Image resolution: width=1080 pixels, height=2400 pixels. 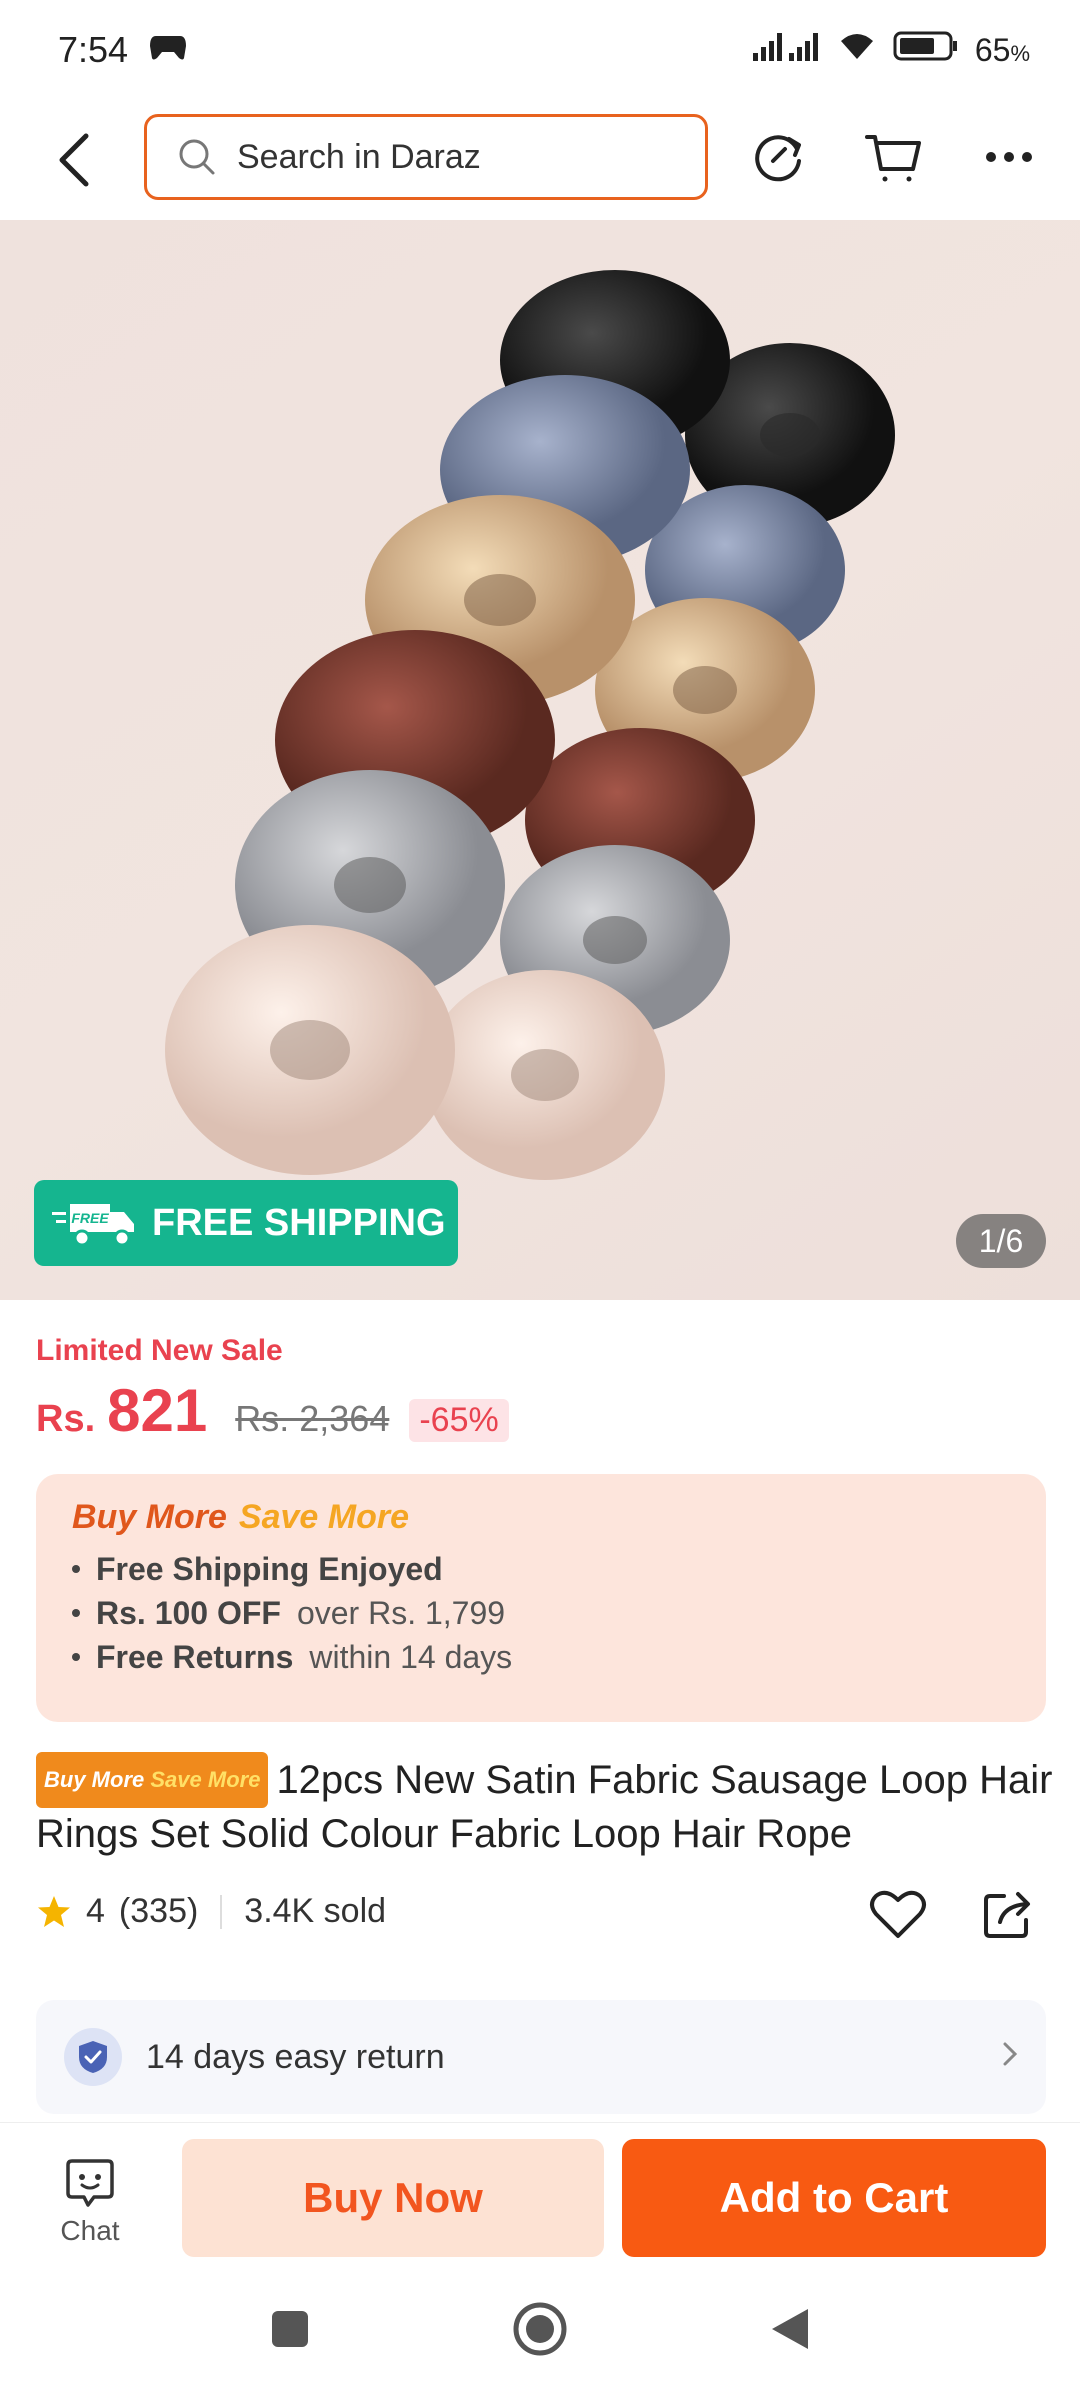 I want to click on star-icon, so click(x=54, y=1911).